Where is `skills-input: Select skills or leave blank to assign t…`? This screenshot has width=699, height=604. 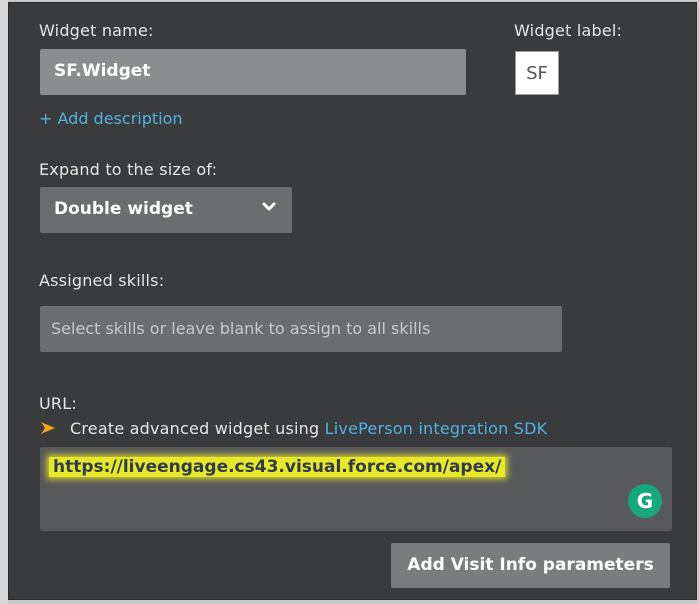 skills-input: Select skills or leave blank to assign t… is located at coordinates (301, 329).